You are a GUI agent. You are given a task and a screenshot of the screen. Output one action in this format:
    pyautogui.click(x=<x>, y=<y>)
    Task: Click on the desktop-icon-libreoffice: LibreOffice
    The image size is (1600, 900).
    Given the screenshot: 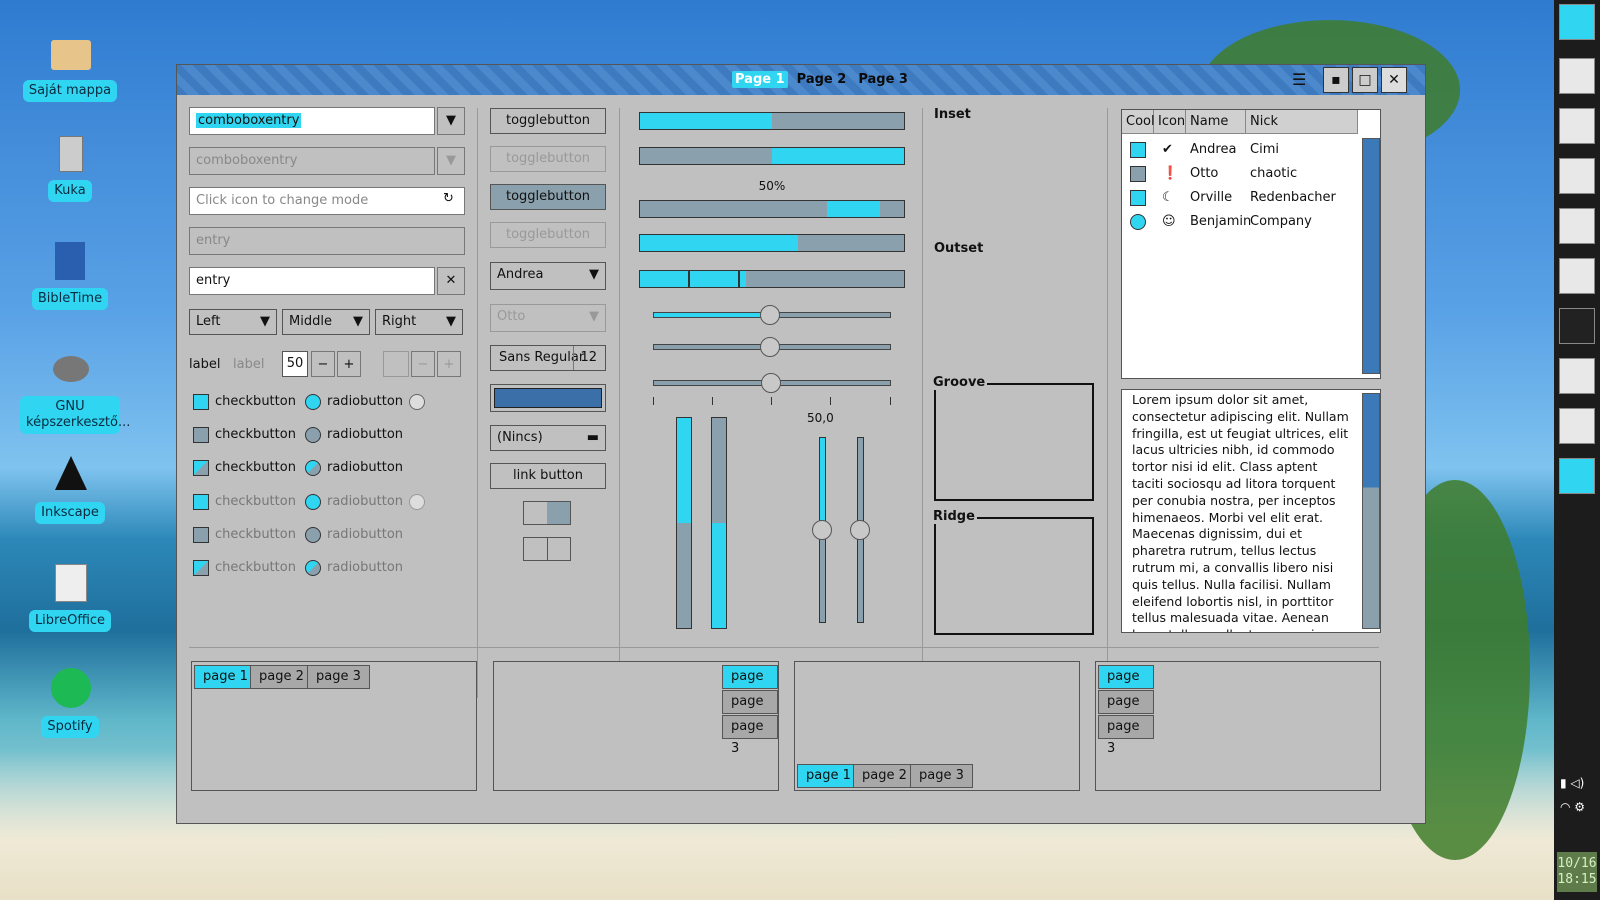 What is the action you would take?
    pyautogui.click(x=70, y=596)
    